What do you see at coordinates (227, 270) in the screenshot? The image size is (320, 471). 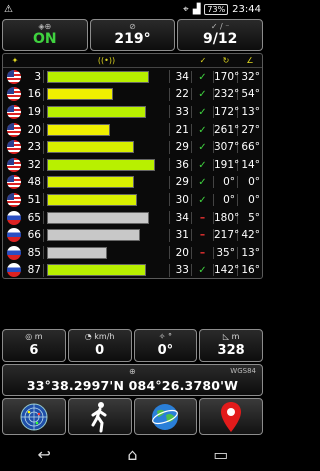 I see `azimuth-value: 142°` at bounding box center [227, 270].